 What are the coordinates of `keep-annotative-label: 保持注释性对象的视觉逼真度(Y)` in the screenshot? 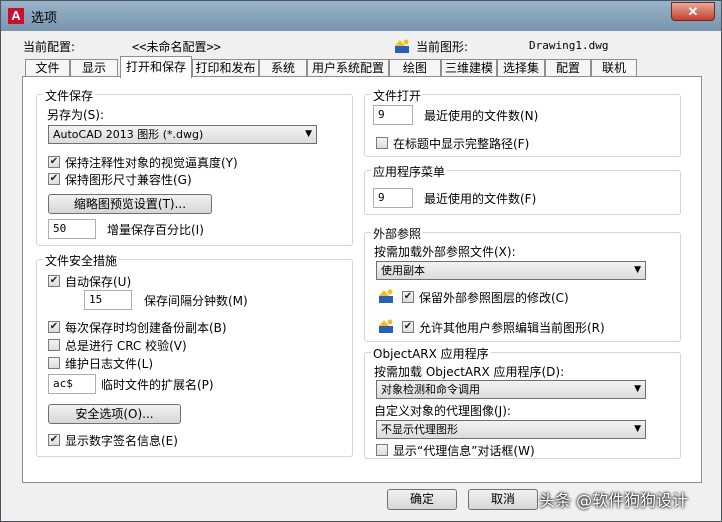 It's located at (151, 163).